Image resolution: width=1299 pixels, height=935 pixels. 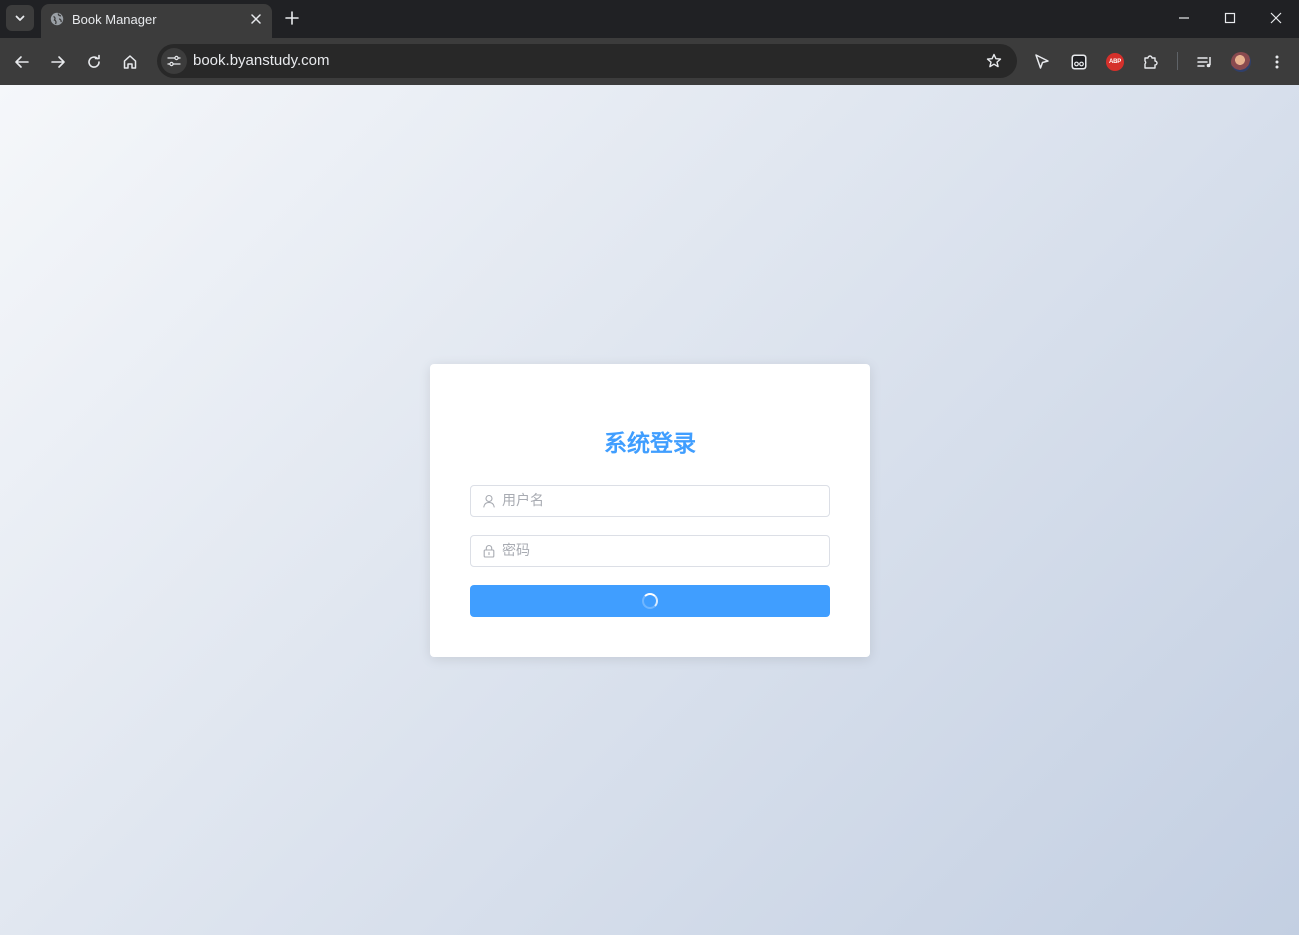 I want to click on media-queue-icon, so click(x=1204, y=62).